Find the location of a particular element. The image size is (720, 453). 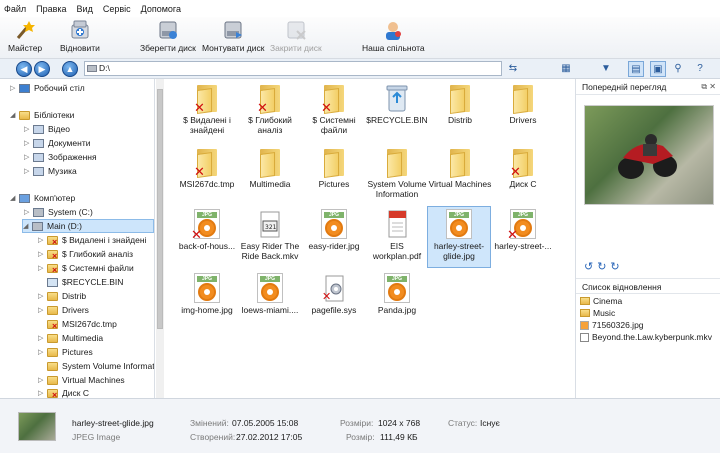

file-thumbnail is located at coordinates (37, 426).